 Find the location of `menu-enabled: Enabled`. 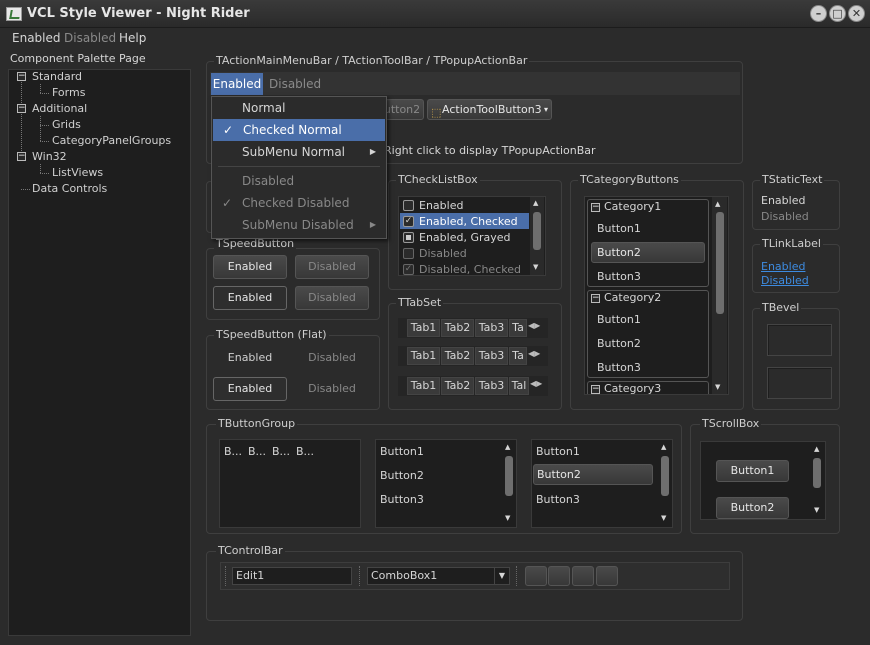

menu-enabled: Enabled is located at coordinates (36, 38).